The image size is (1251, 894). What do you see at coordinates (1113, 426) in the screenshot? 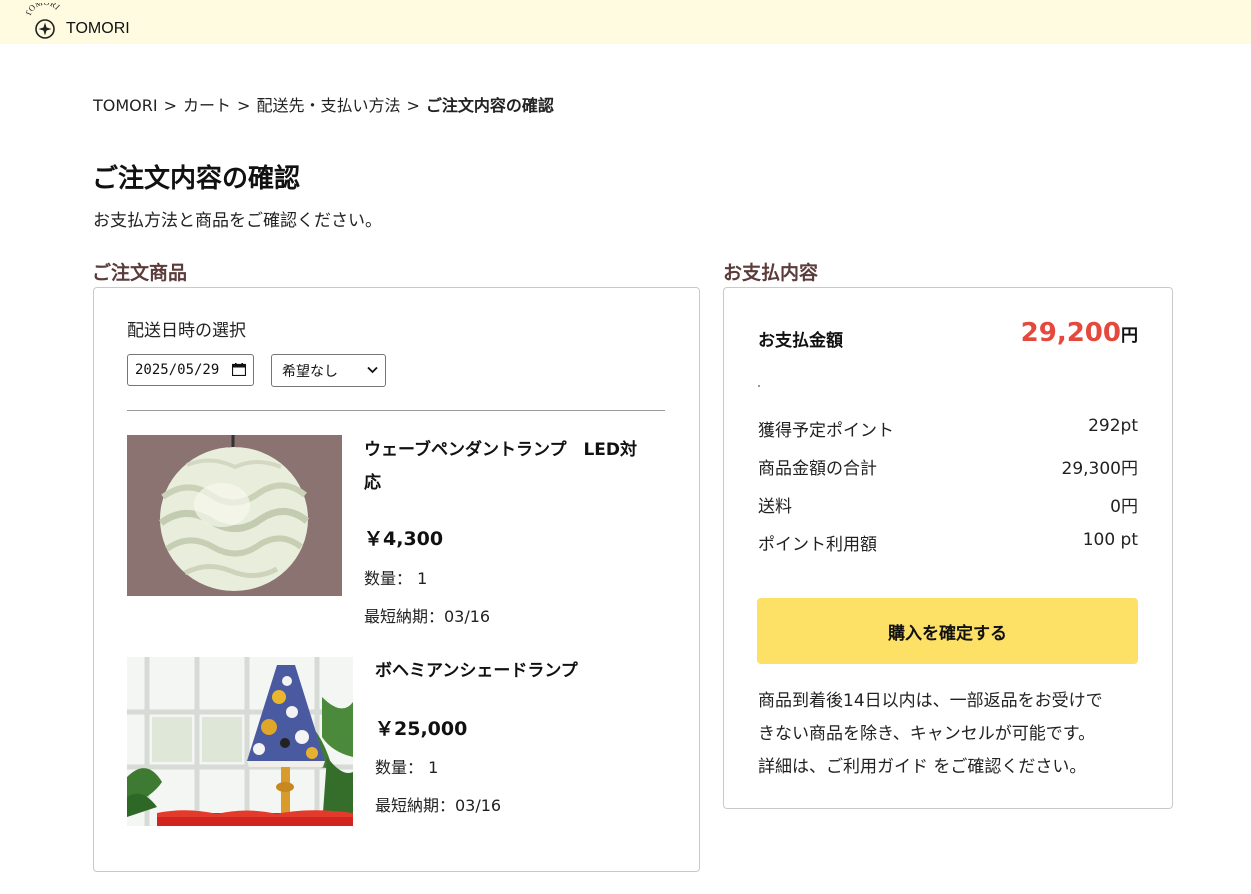
I see `earned-points-value: 292pt` at bounding box center [1113, 426].